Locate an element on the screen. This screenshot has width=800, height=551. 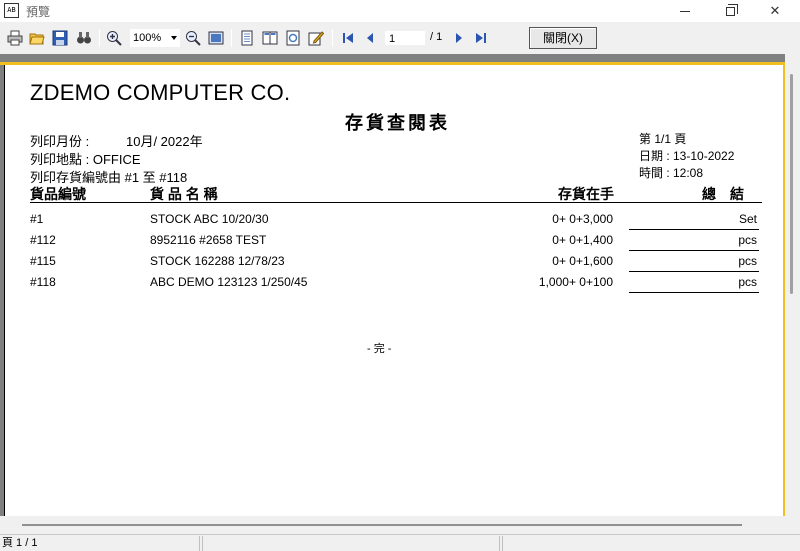
fit-page-icon is located at coordinates (216, 38).